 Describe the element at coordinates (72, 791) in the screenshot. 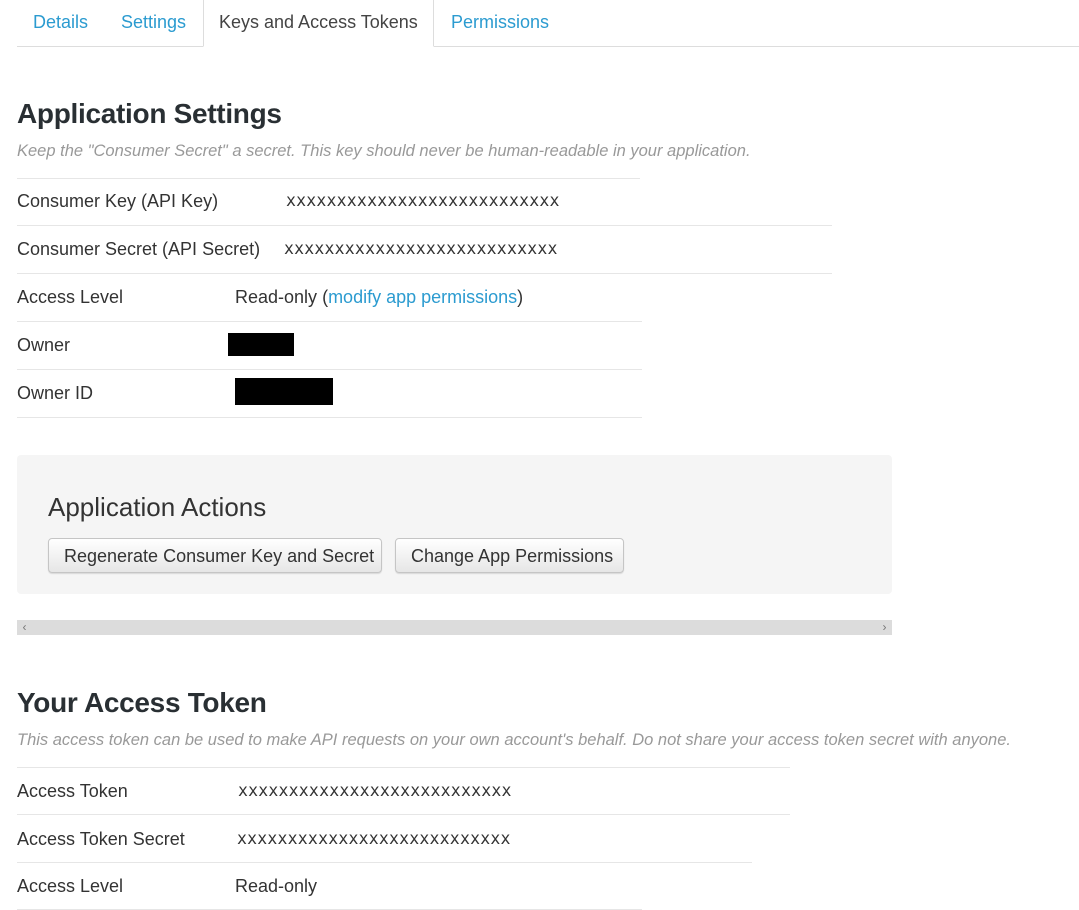

I see `access-token-label: Access Token` at that location.